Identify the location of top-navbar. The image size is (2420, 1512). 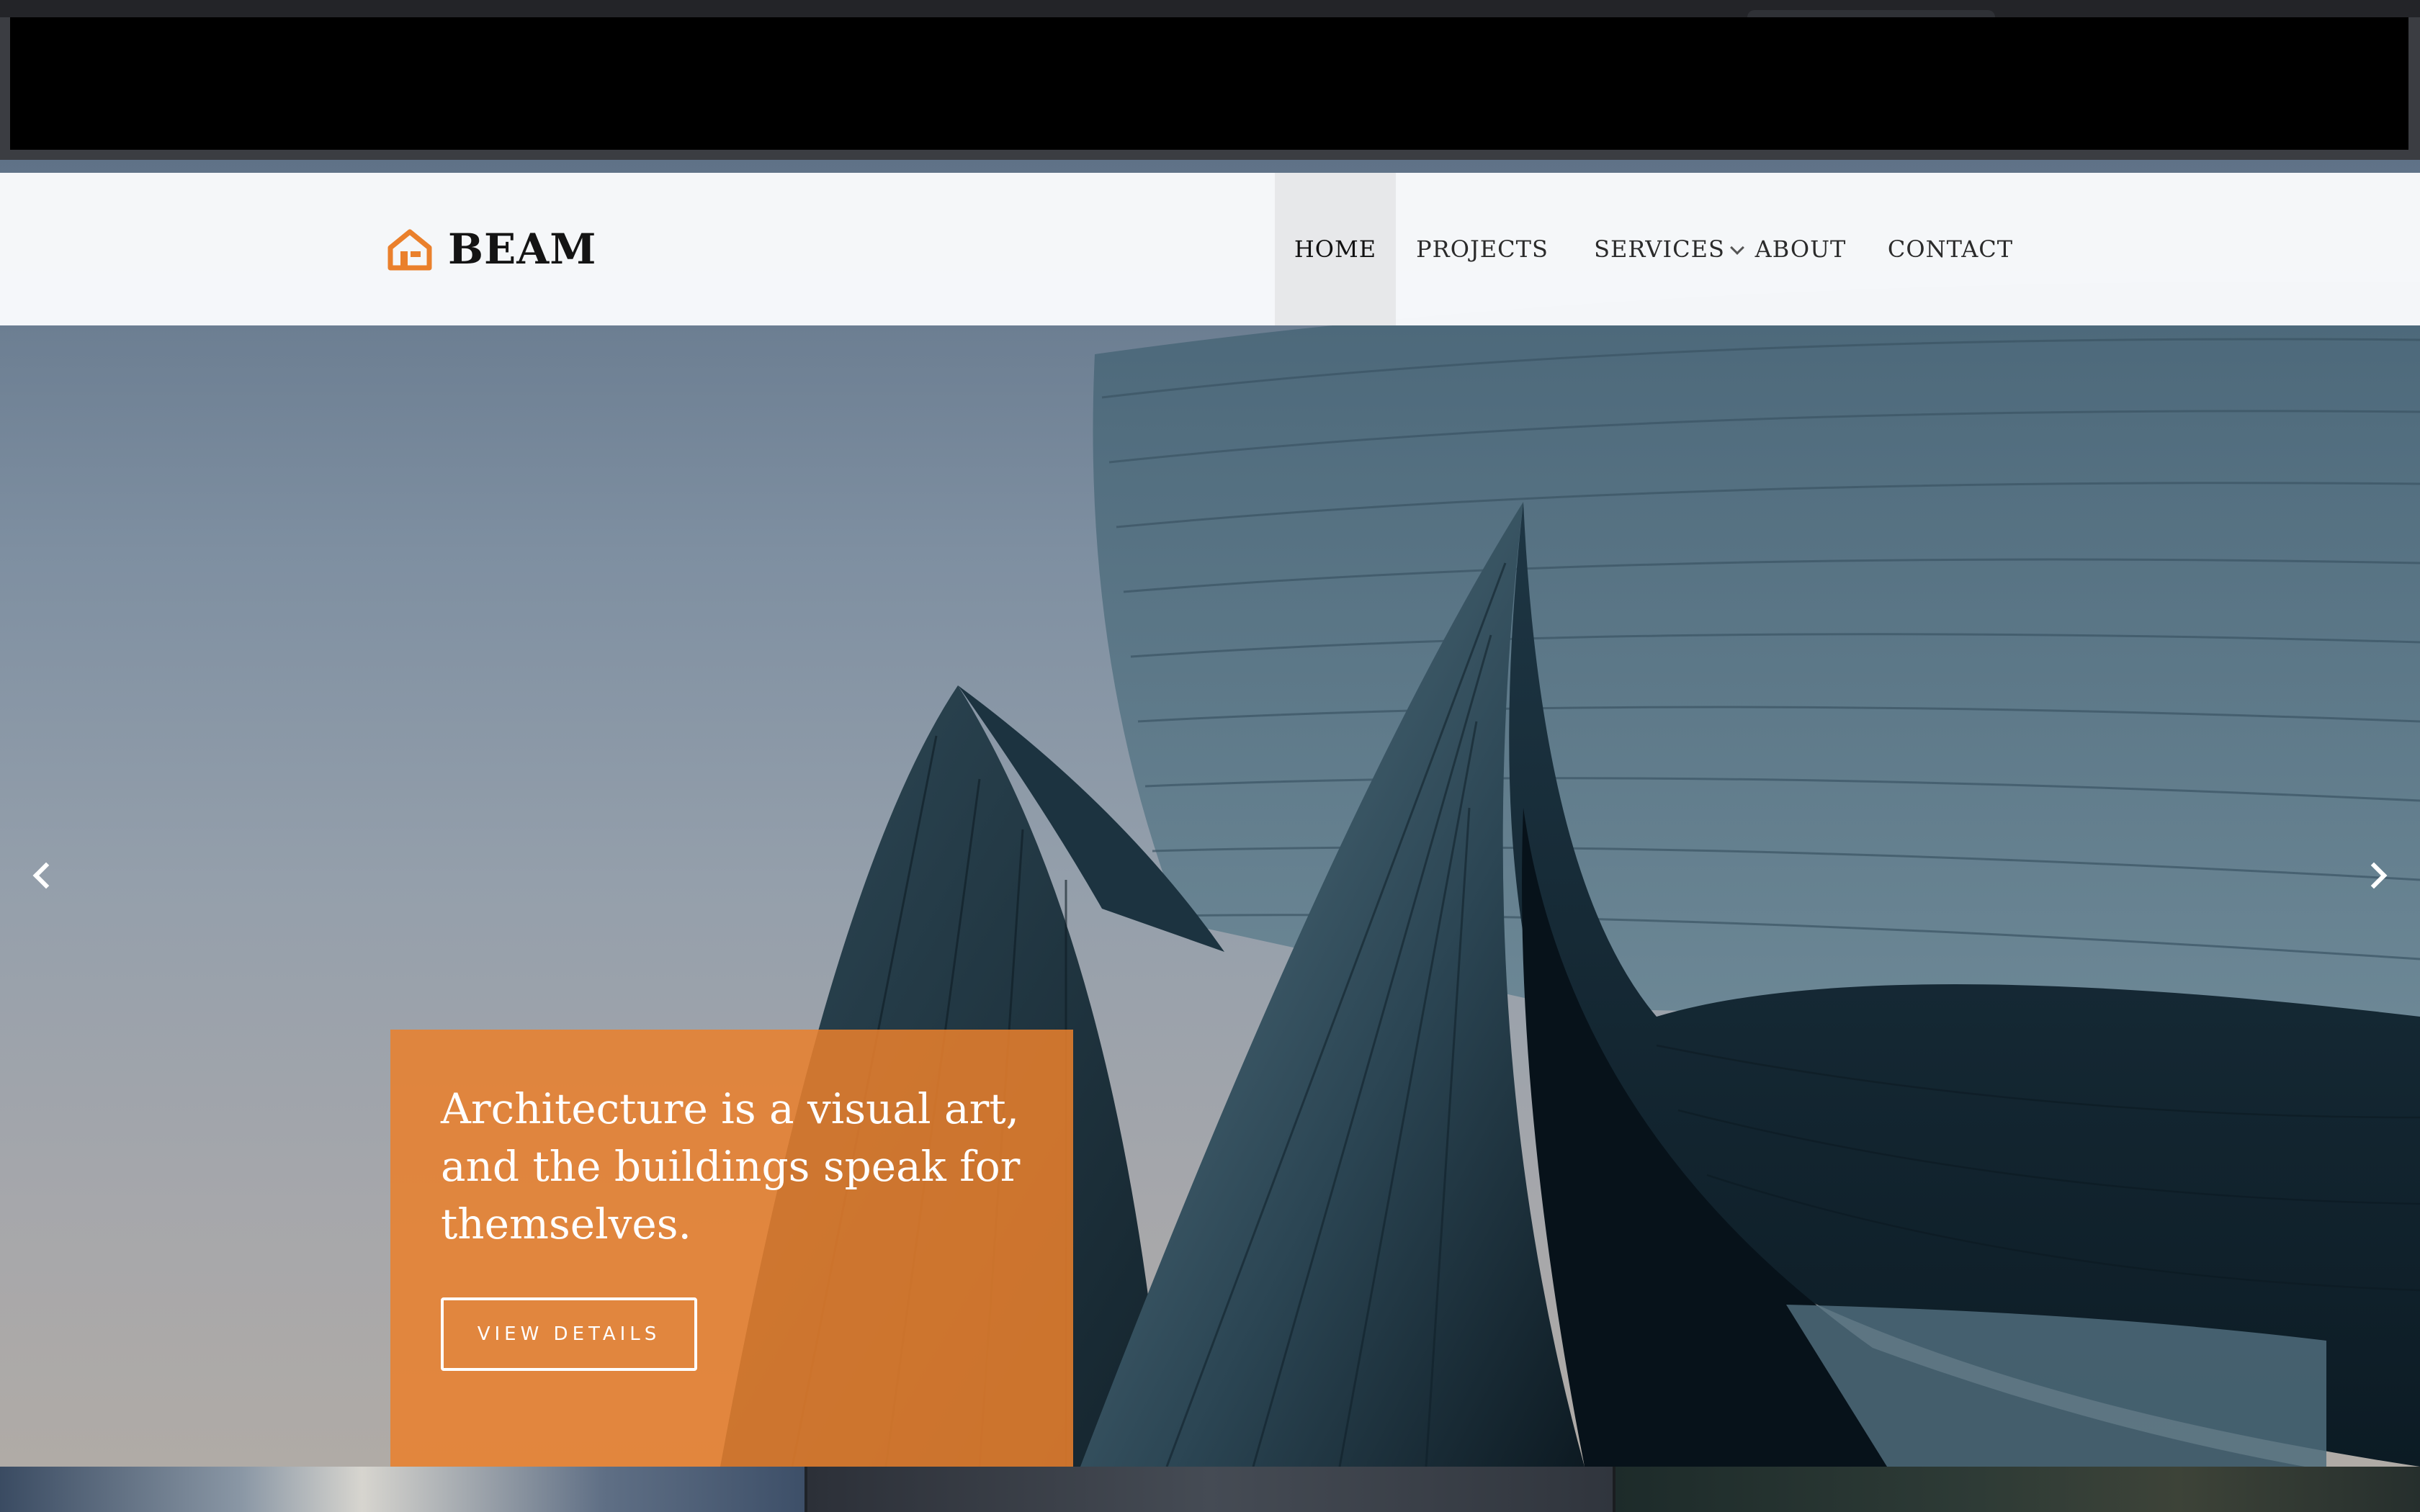
(1210, 249).